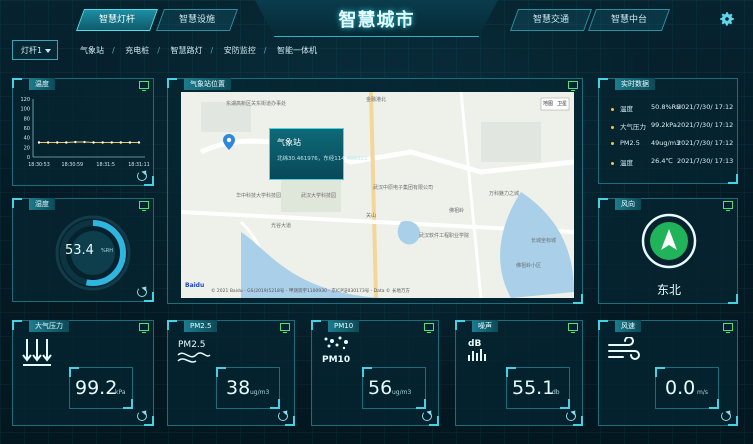 This screenshot has height=444, width=753. Describe the element at coordinates (376, 100) in the screenshot. I see `map-label: 金融港北` at that location.